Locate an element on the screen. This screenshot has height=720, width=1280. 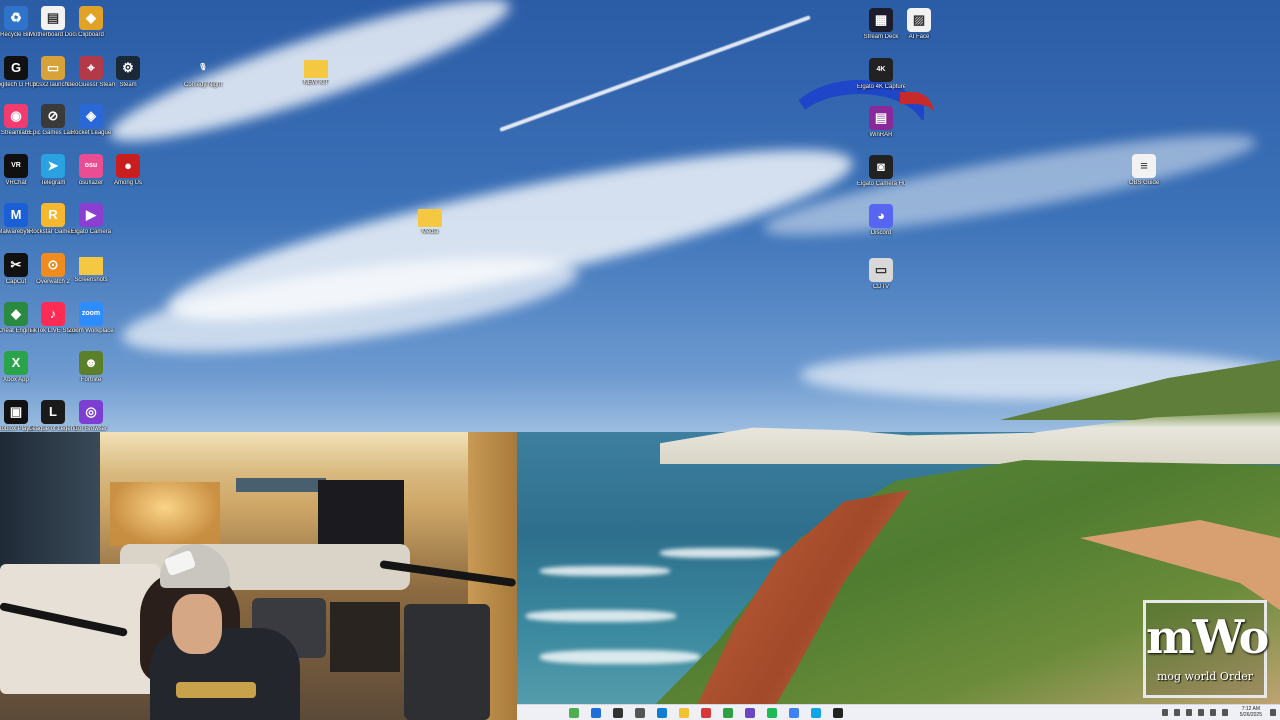
tray-chevron-icon is located at coordinates (1165, 712).